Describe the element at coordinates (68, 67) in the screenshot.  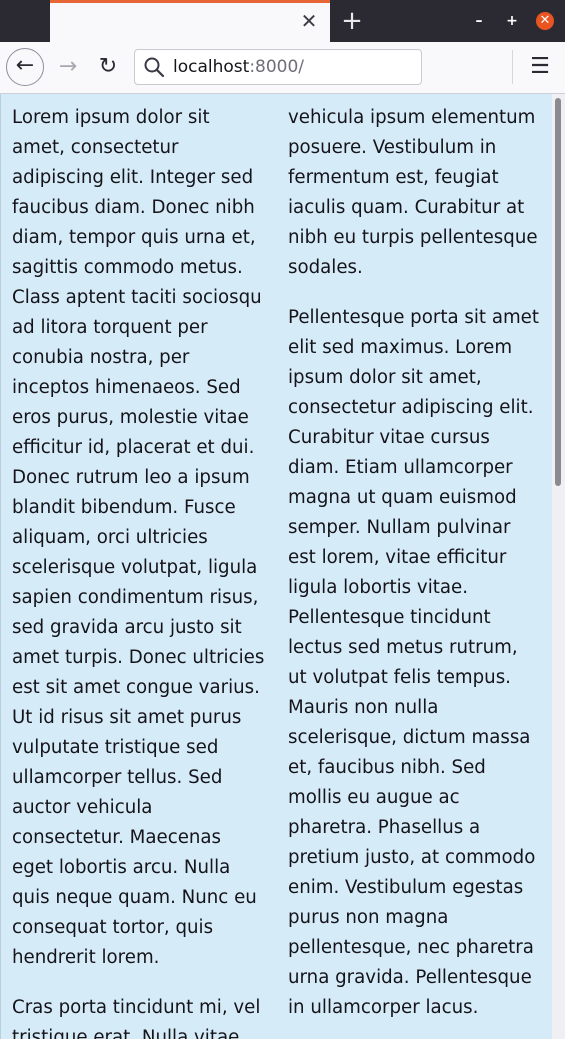
I see `forward-button: →` at that location.